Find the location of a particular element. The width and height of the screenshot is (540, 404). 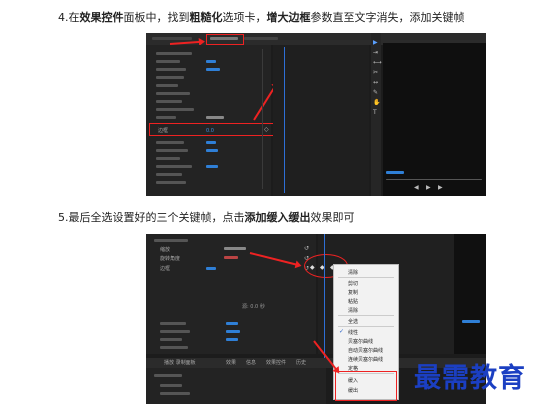

ripple-tool-icon: ⟷ is located at coordinates (377, 62).